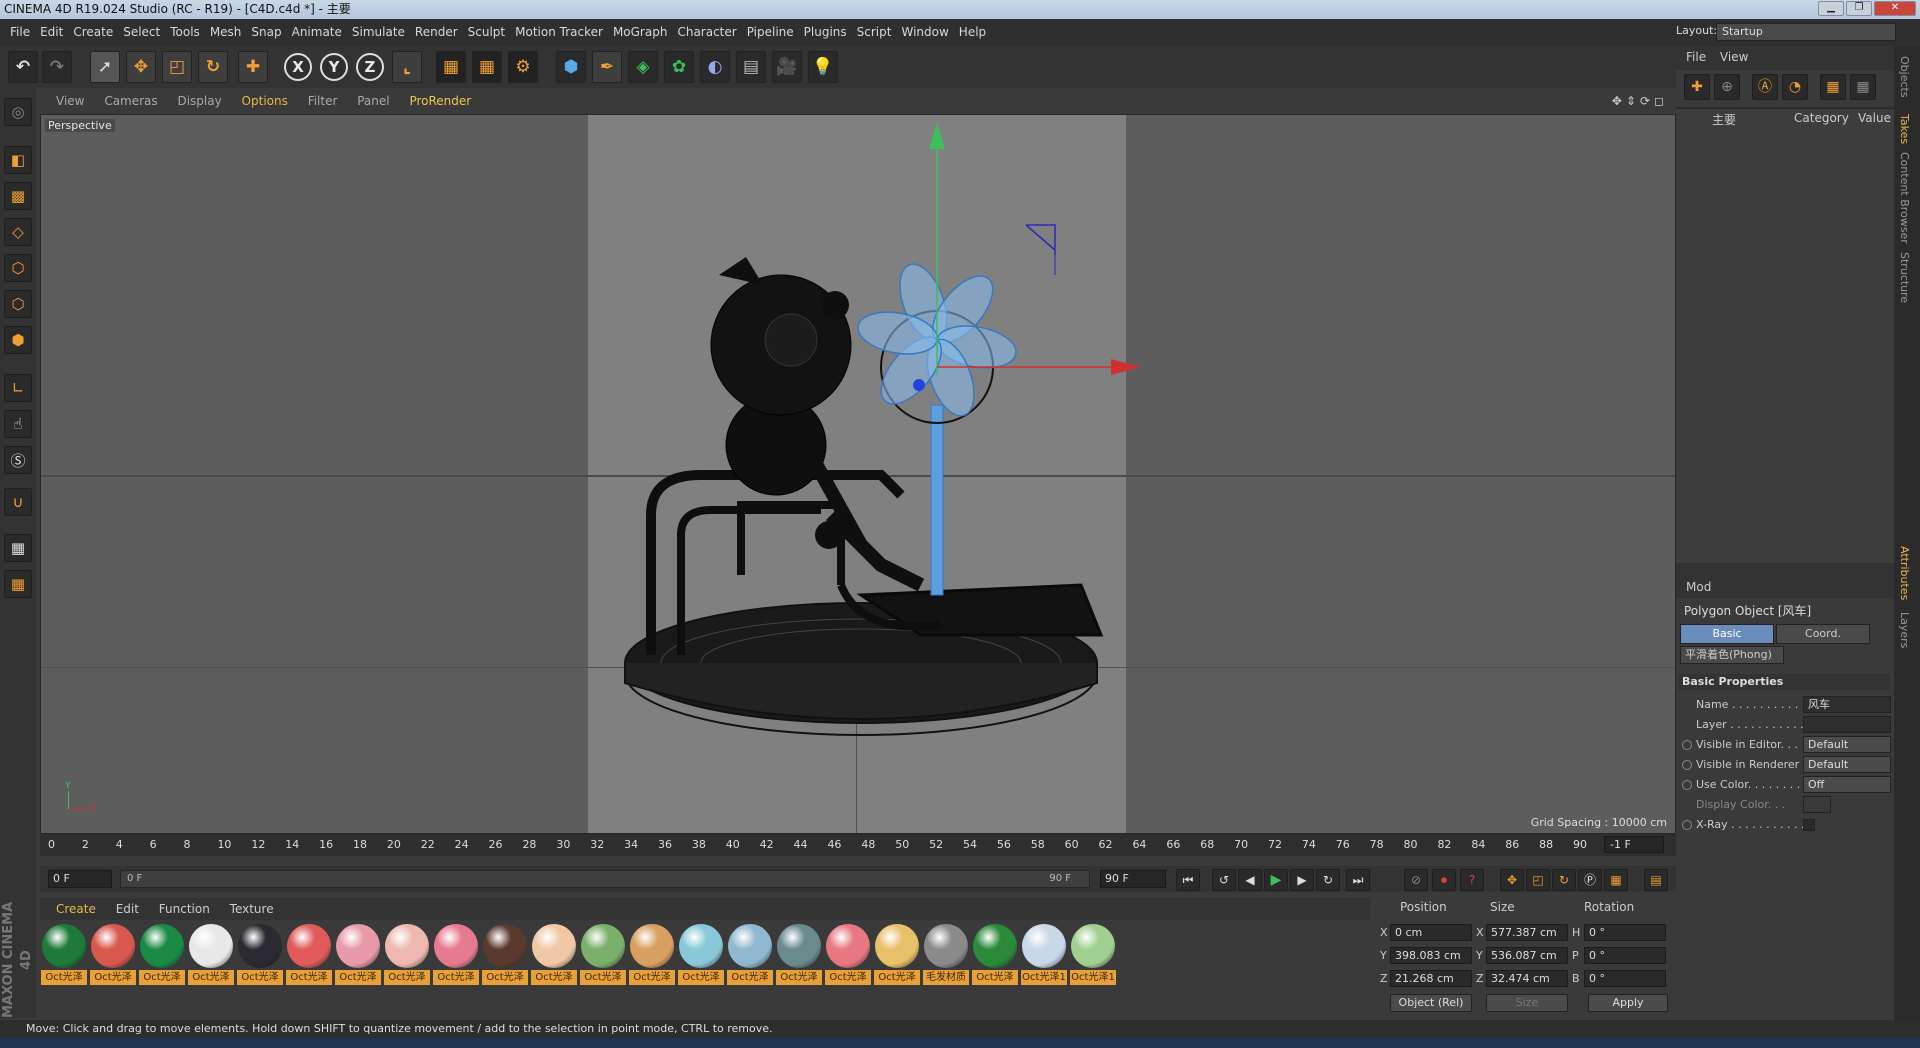  I want to click on planar-workplane-icon: ▦, so click(18, 584).